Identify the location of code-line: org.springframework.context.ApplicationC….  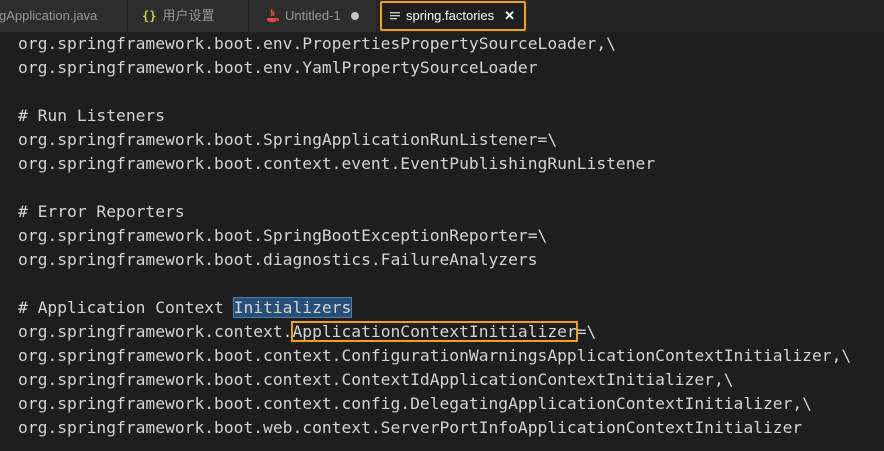
(307, 332).